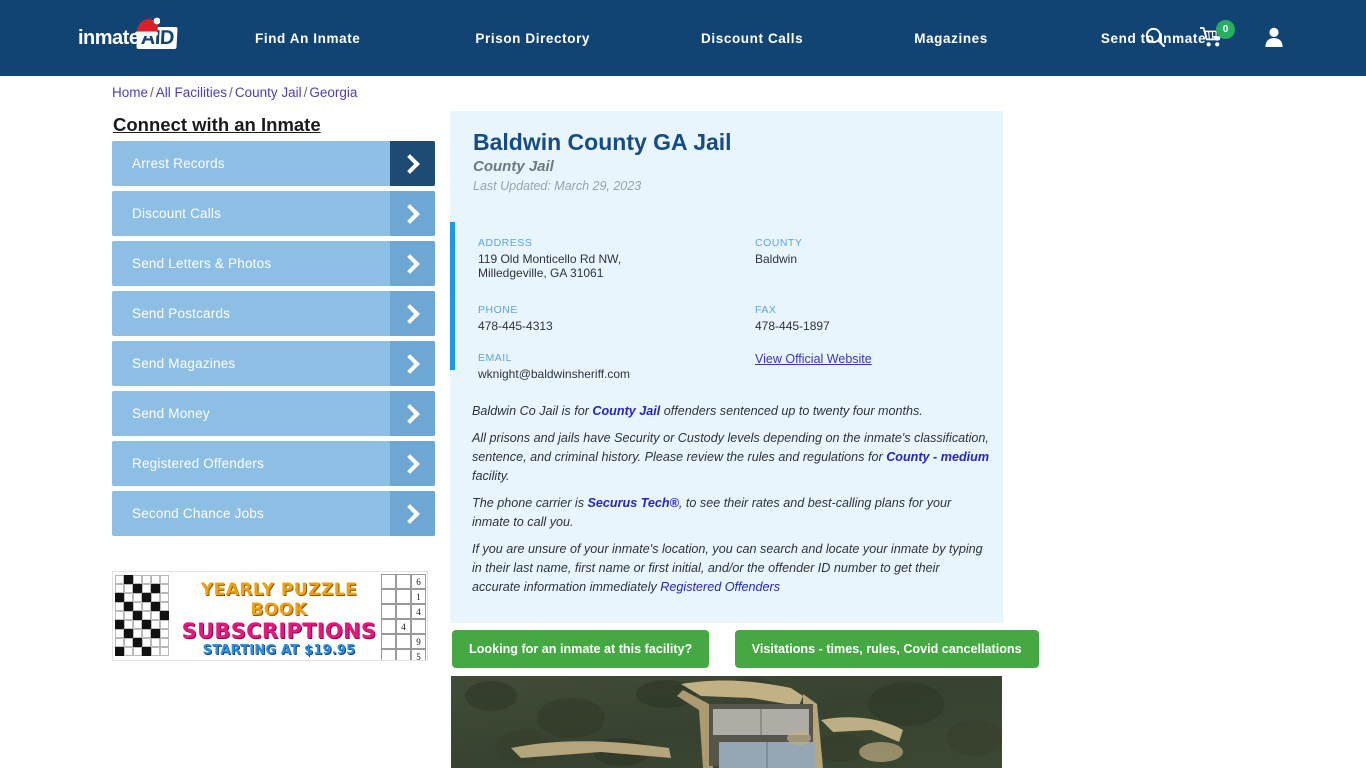  I want to click on facility-type: County Jail, so click(513, 166).